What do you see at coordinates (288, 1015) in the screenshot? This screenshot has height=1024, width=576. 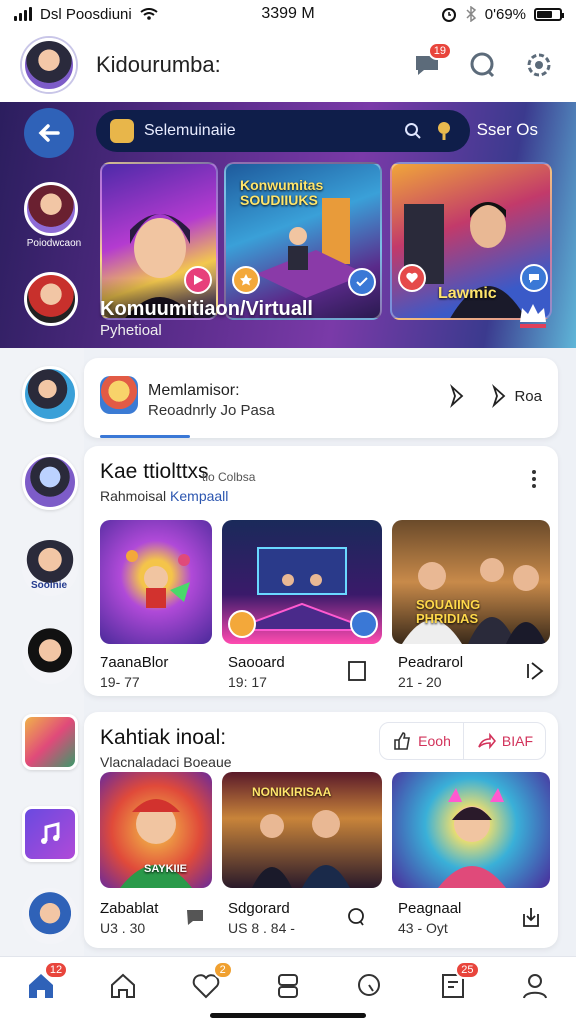 I see `home-indicator` at bounding box center [288, 1015].